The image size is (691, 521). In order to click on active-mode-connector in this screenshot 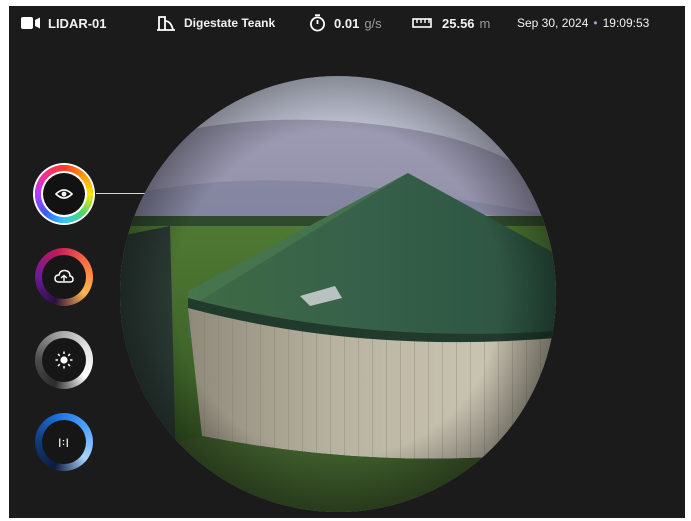, I will do `click(122, 193)`.